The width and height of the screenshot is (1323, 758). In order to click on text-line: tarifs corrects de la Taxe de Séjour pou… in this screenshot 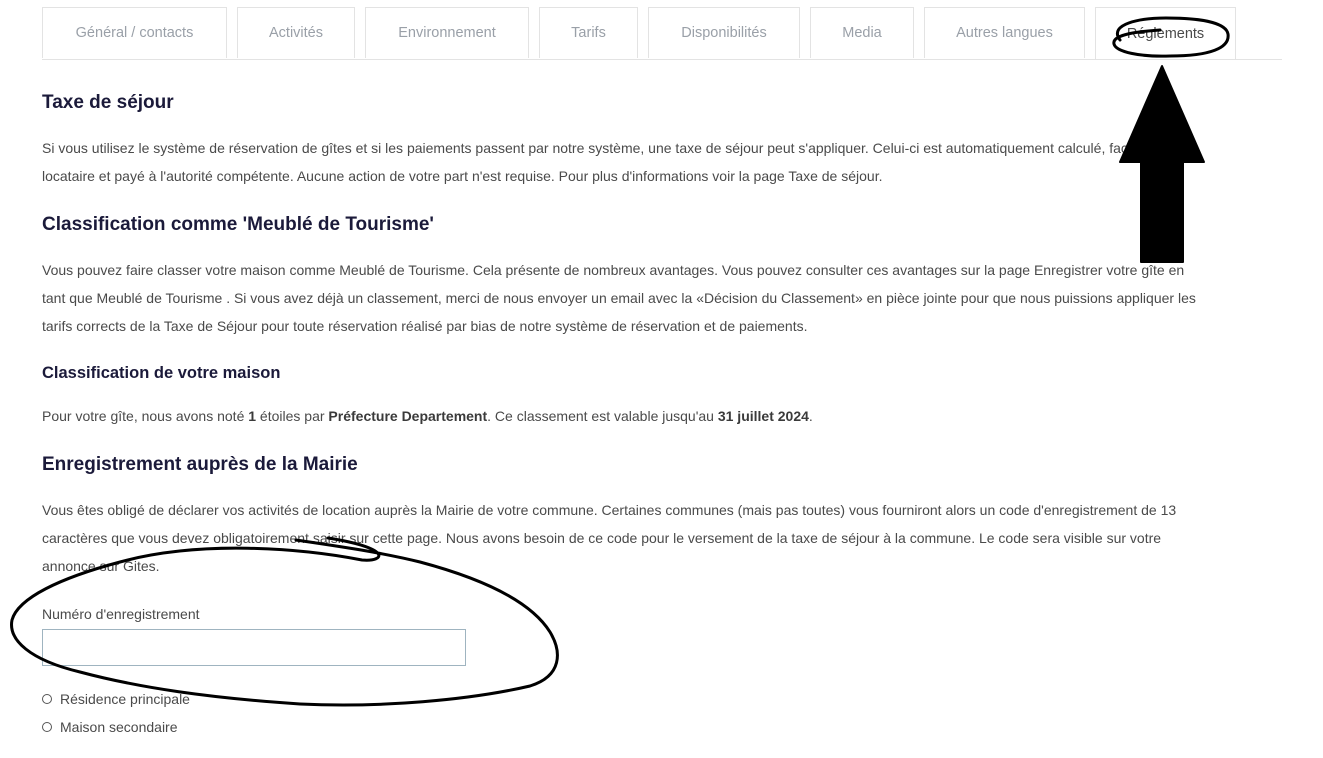, I will do `click(425, 326)`.